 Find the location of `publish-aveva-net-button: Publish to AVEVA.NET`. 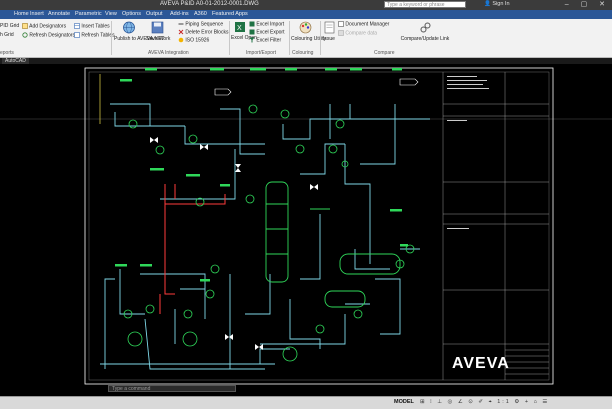

publish-aveva-net-button: Publish to AVEVA.NET is located at coordinates (139, 31).